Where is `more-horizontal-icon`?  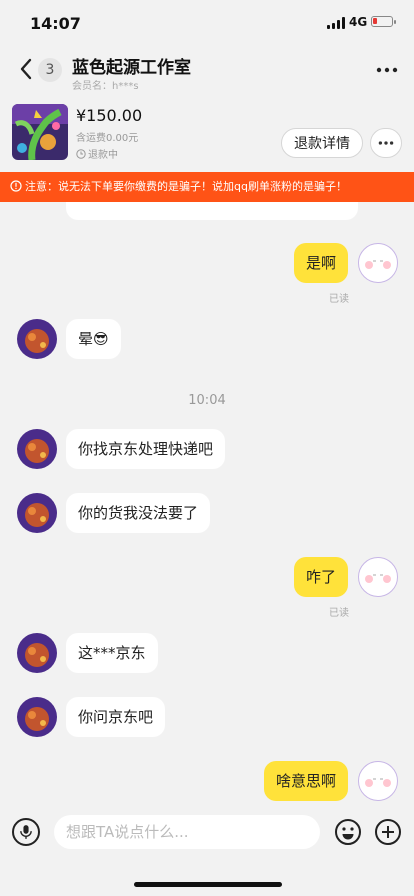 more-horizontal-icon is located at coordinates (387, 70).